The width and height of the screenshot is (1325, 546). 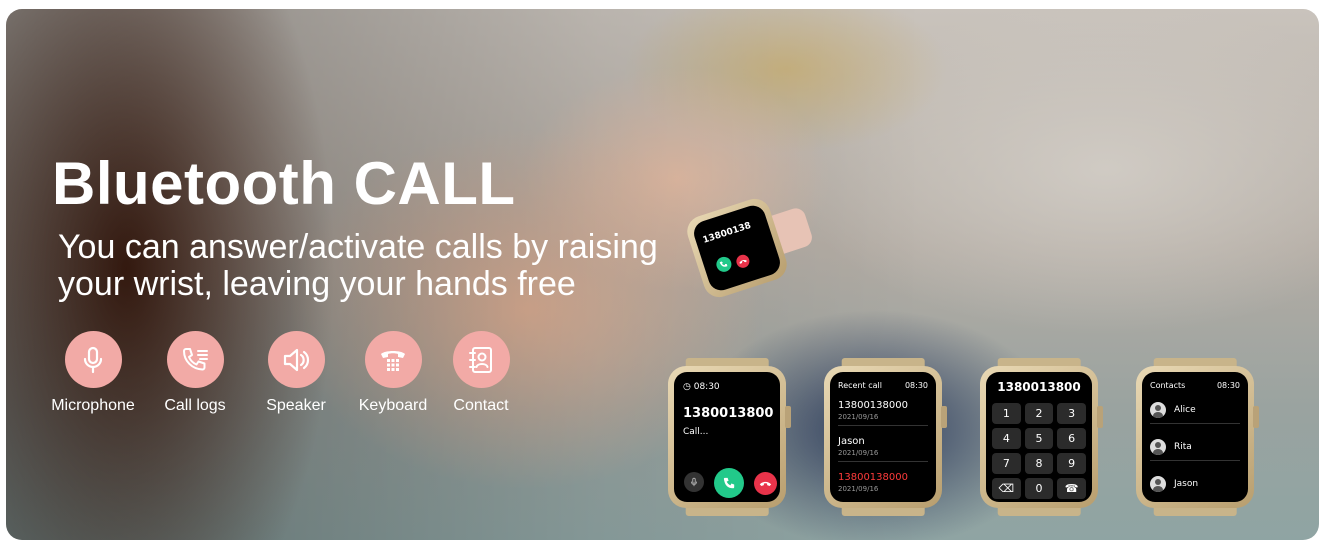 What do you see at coordinates (1183, 447) in the screenshot?
I see `contact-name: Rita` at bounding box center [1183, 447].